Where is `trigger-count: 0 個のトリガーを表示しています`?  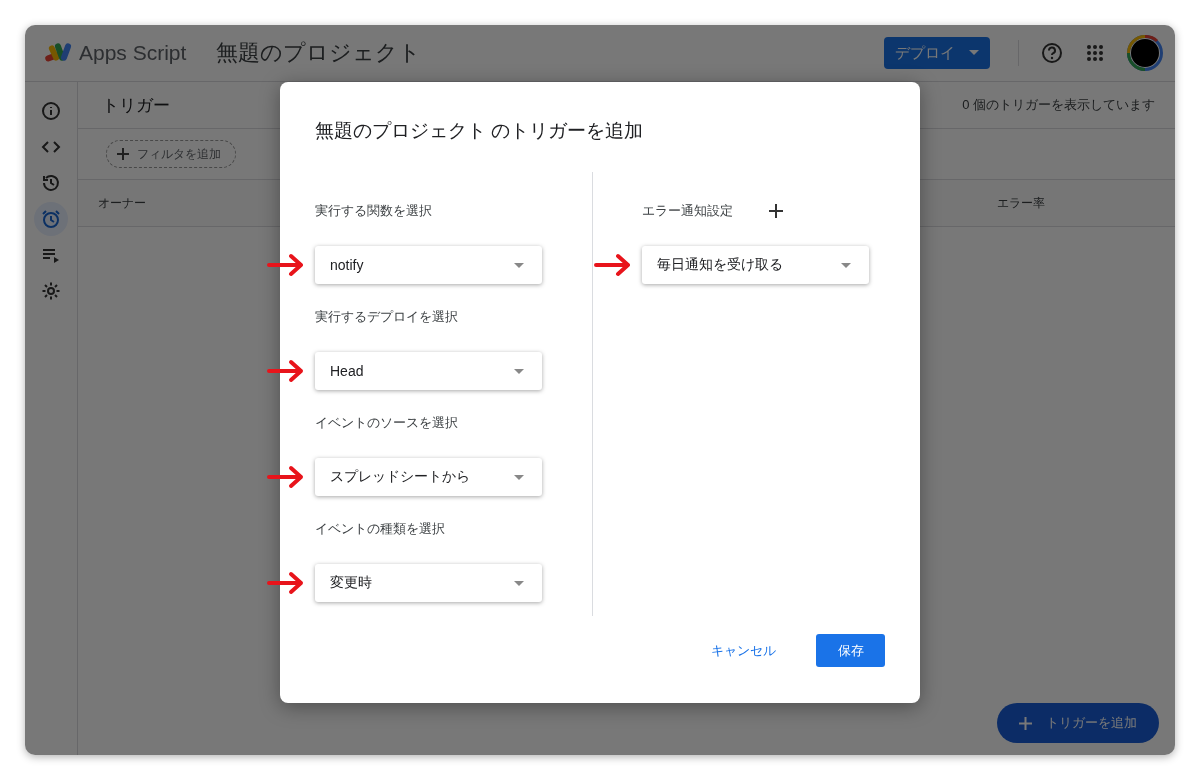 trigger-count: 0 個のトリガーを表示しています is located at coordinates (1058, 105).